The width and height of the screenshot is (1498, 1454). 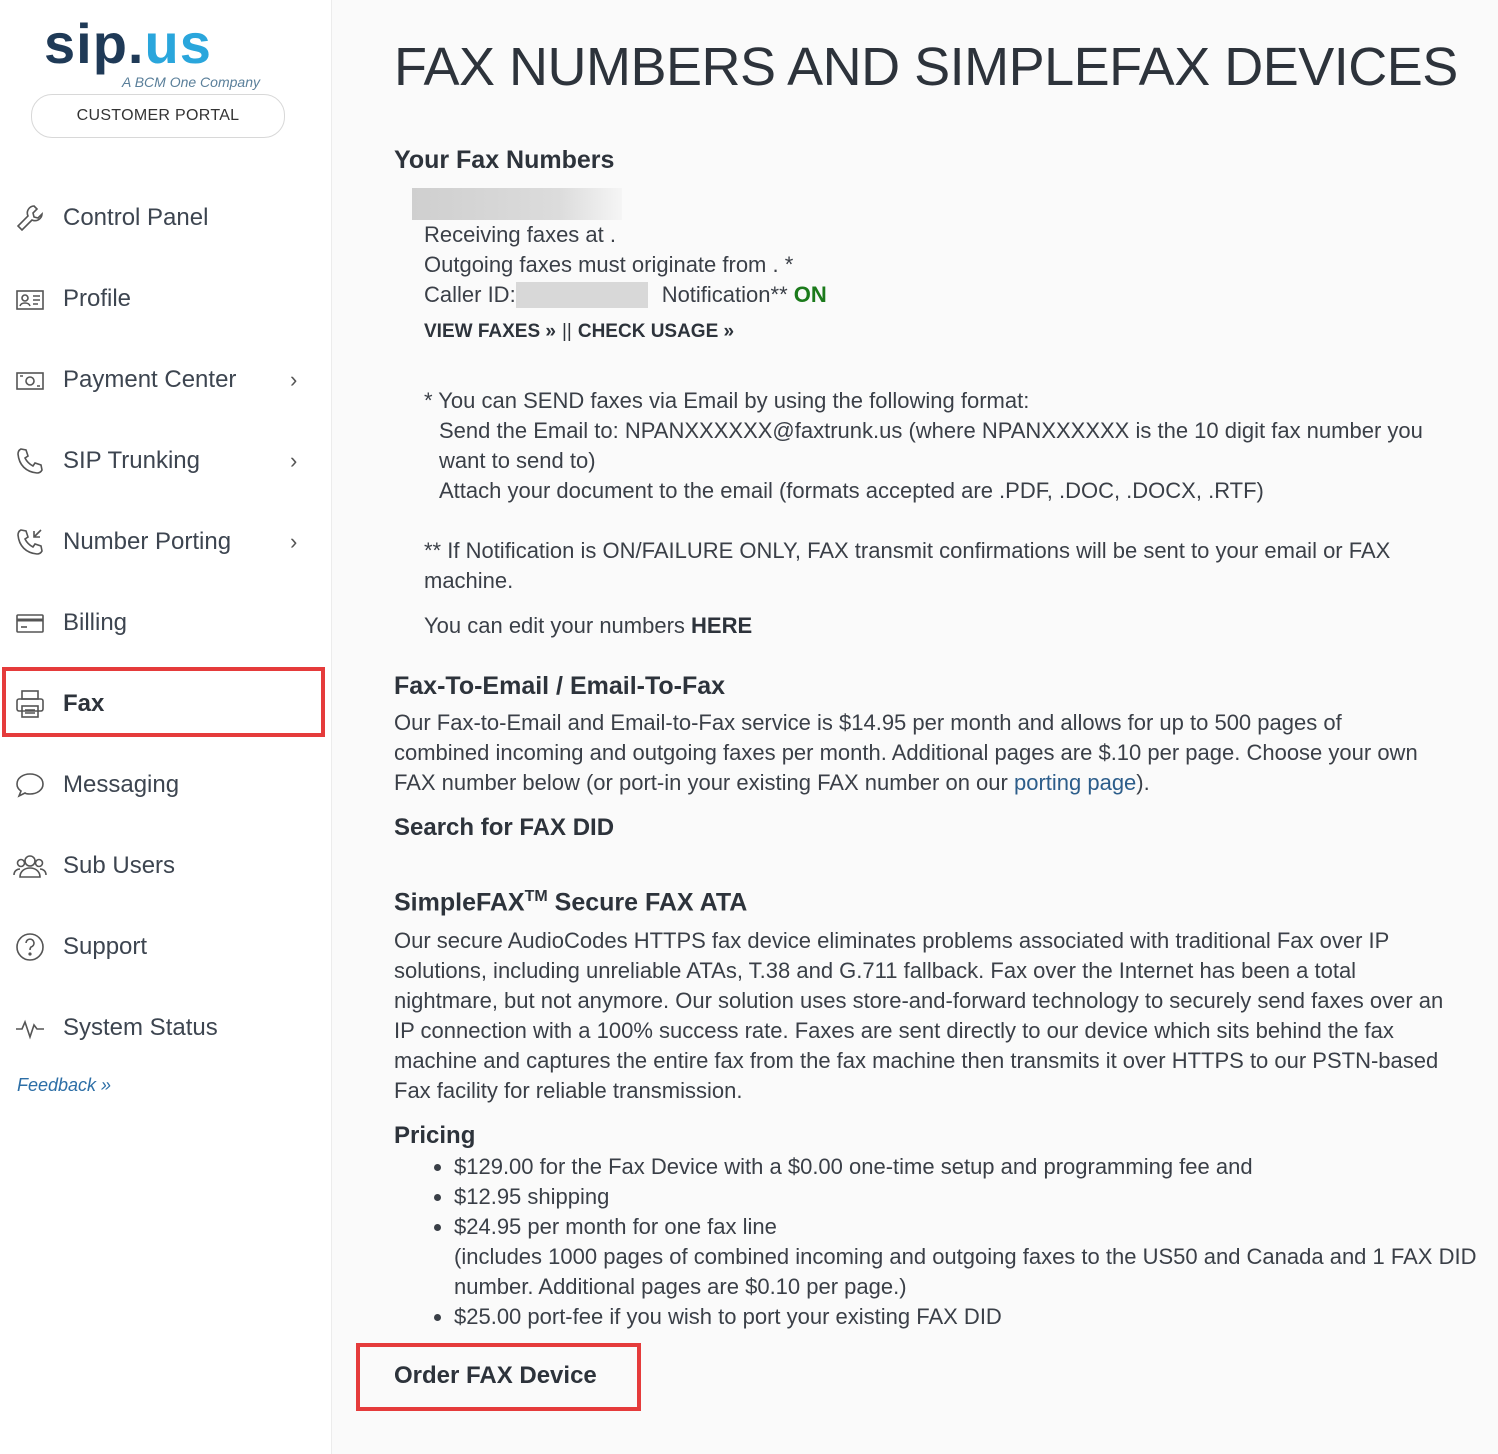 I want to click on trademark-mark: TM, so click(x=536, y=896).